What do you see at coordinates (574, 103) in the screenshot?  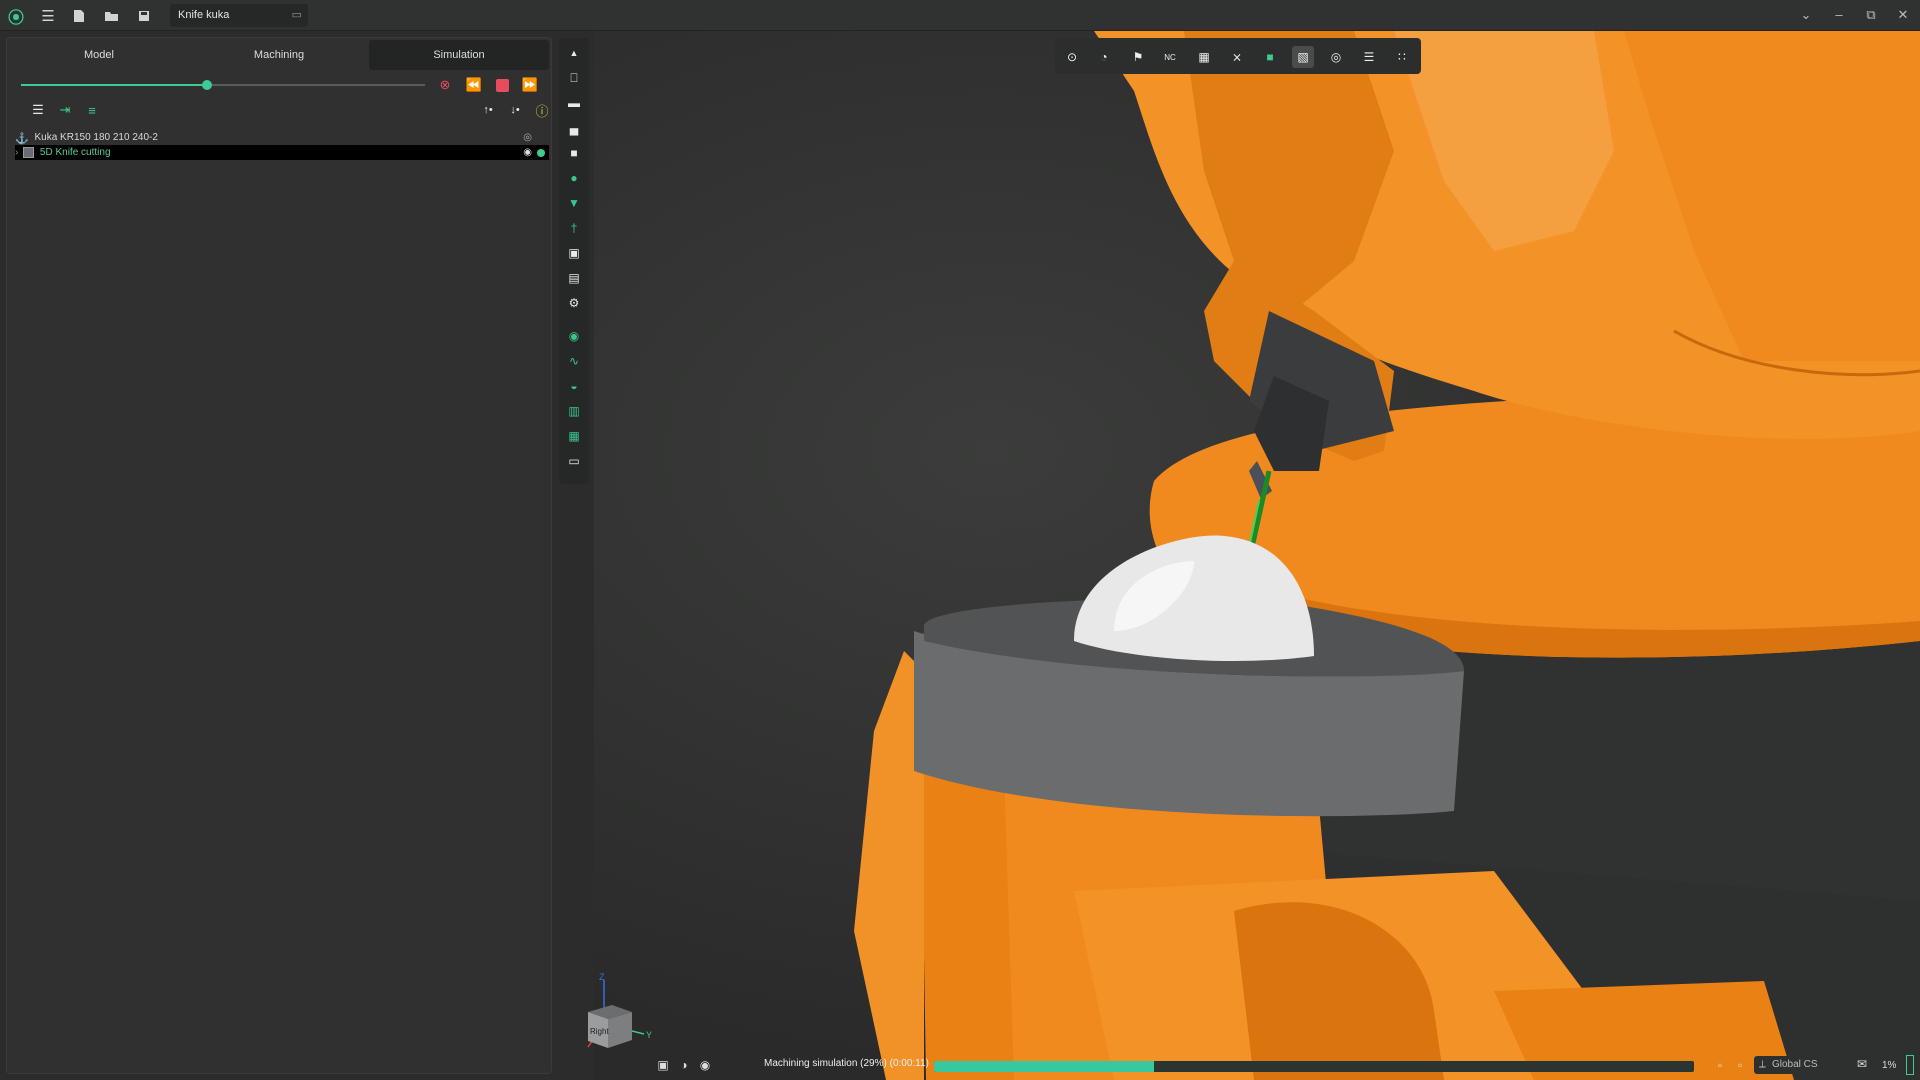 I see `stock-icon: ▬` at bounding box center [574, 103].